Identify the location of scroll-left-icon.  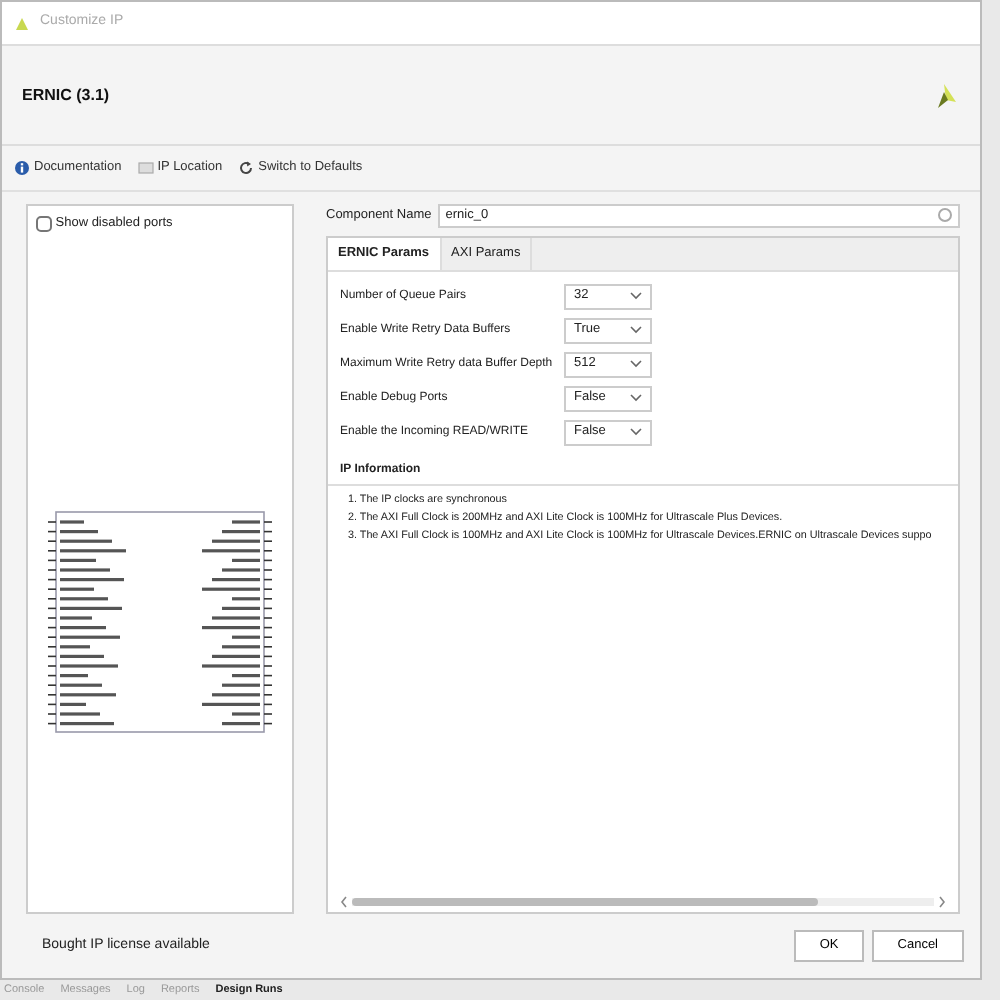
(344, 901).